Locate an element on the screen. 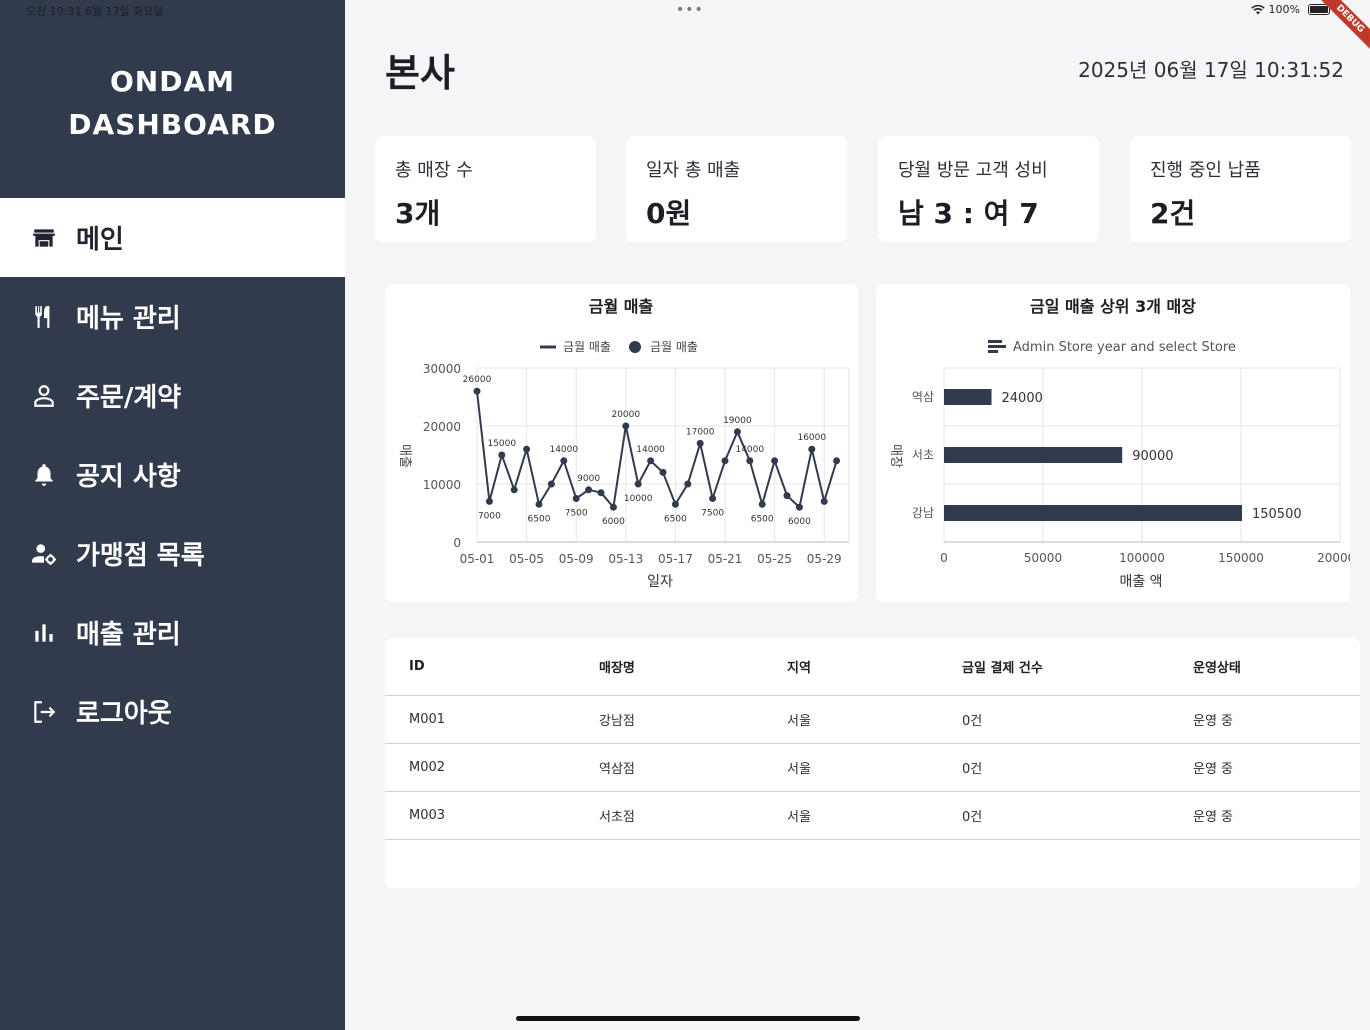 The image size is (1370, 1030). table-row: M001 강남점 서울 0건 운영 중 is located at coordinates (872, 719).